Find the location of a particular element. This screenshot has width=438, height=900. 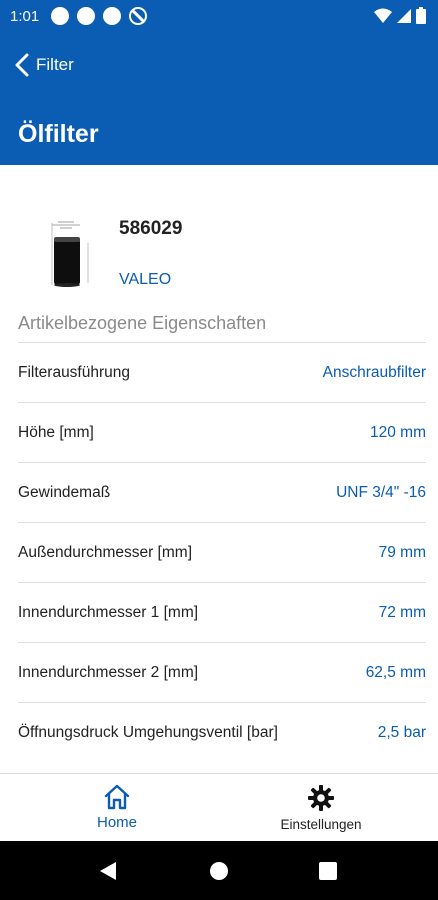

property-label: Außendurchmesser [mm] is located at coordinates (105, 552).